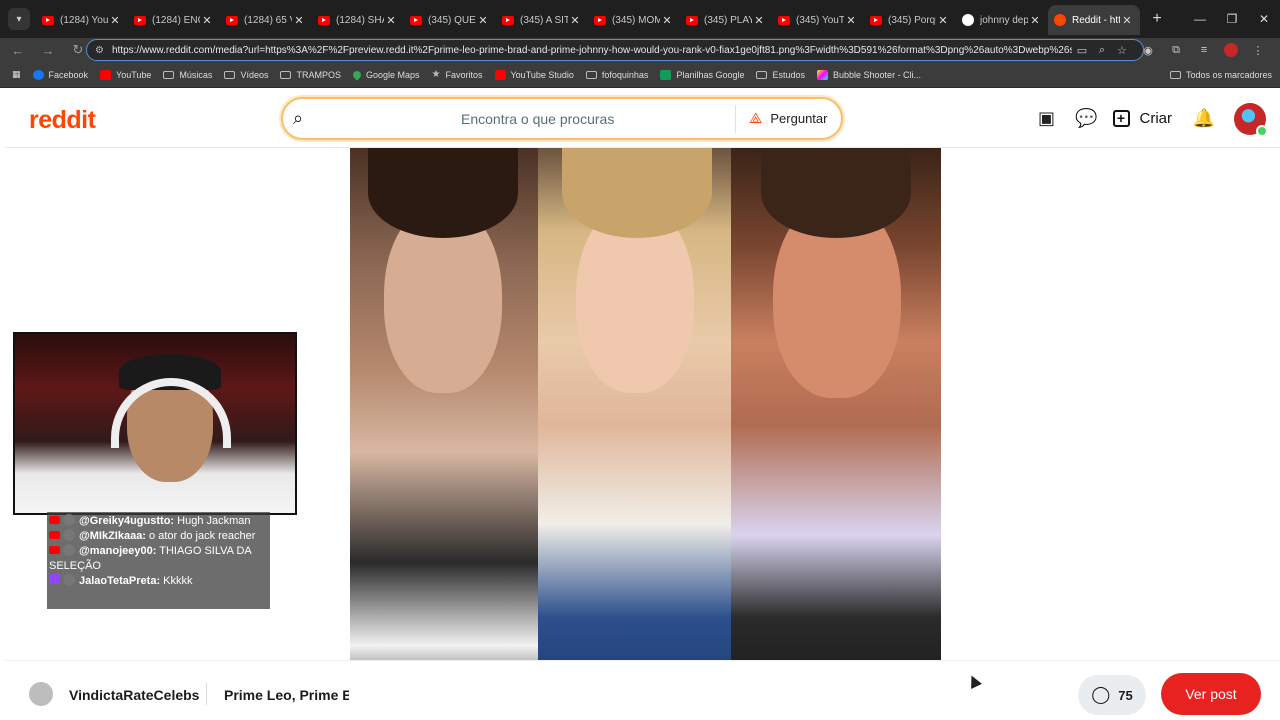 The height and width of the screenshot is (720, 1280). Describe the element at coordinates (48, 50) in the screenshot. I see `forward-button: →` at that location.